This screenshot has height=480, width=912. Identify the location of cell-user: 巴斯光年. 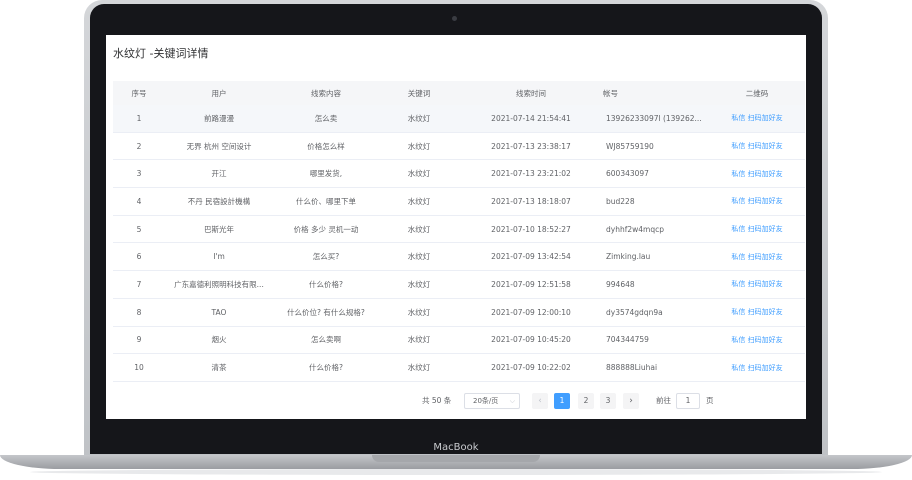
(219, 229).